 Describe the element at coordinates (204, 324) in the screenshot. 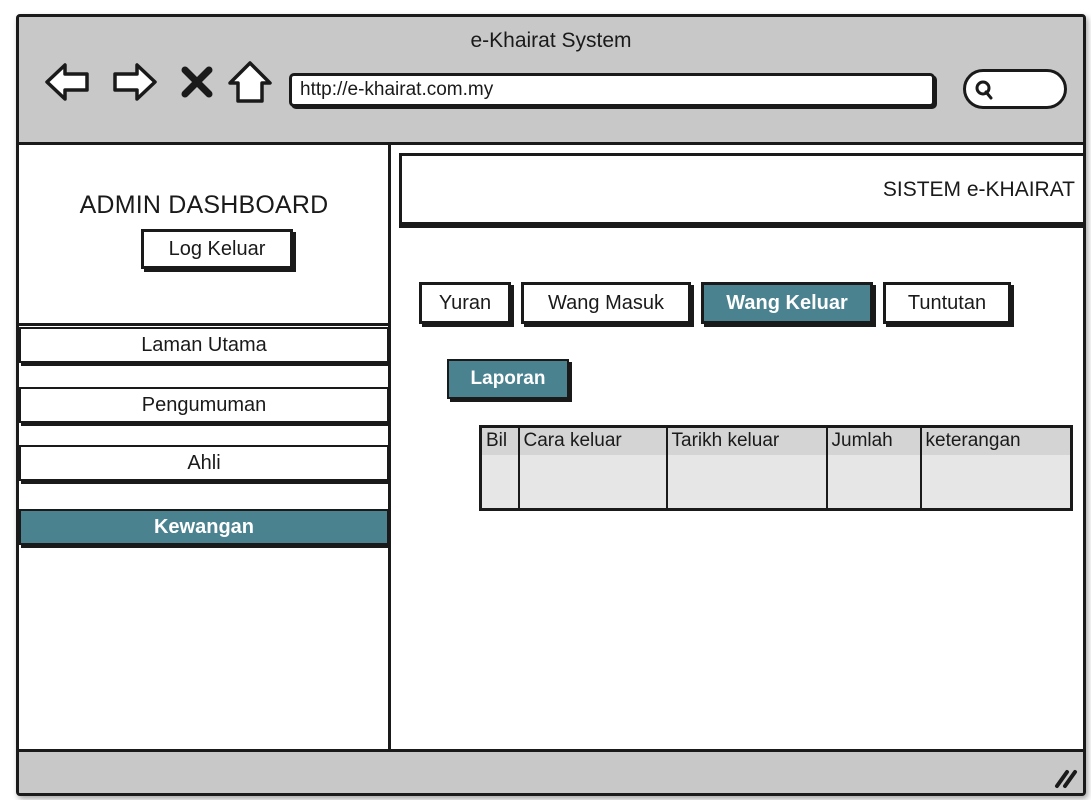

I see `sidebar-divider` at that location.